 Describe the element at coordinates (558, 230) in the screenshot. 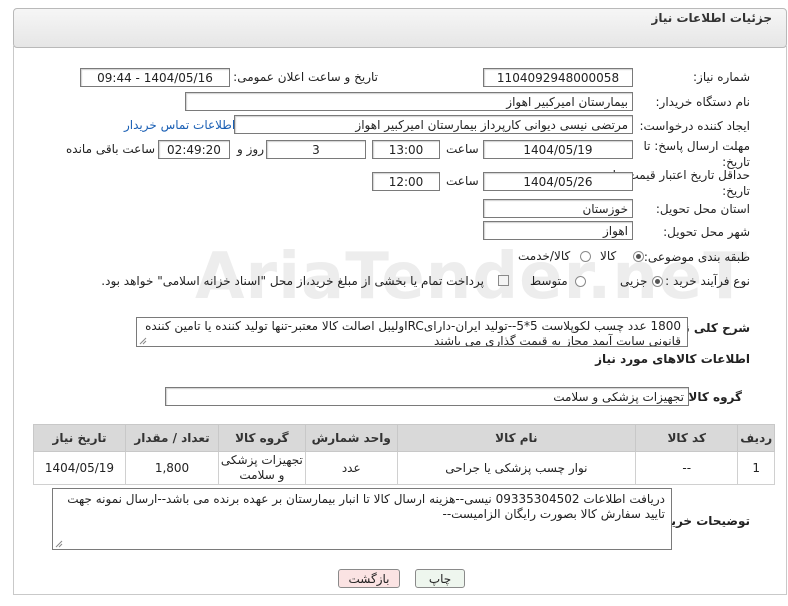

I see `city-field: اهواز` at that location.